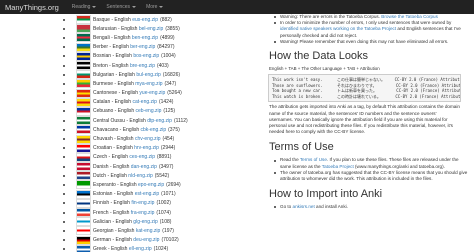 The width and height of the screenshot is (474, 252). I want to click on download-link: fra-eng.zip, so click(143, 213).